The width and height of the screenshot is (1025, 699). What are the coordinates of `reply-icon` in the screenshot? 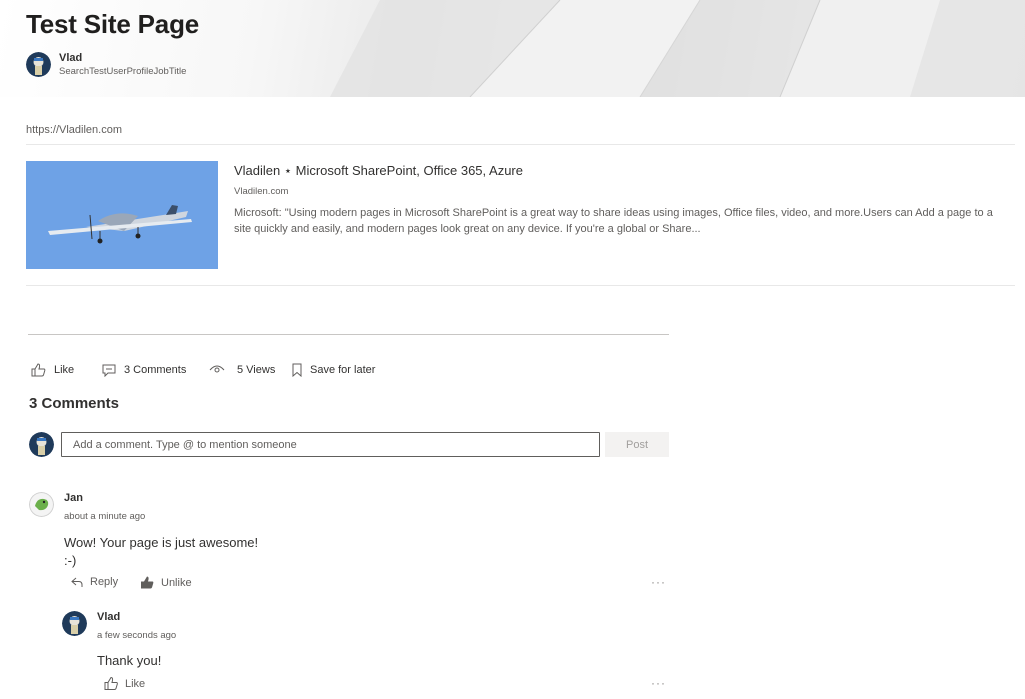 It's located at (77, 582).